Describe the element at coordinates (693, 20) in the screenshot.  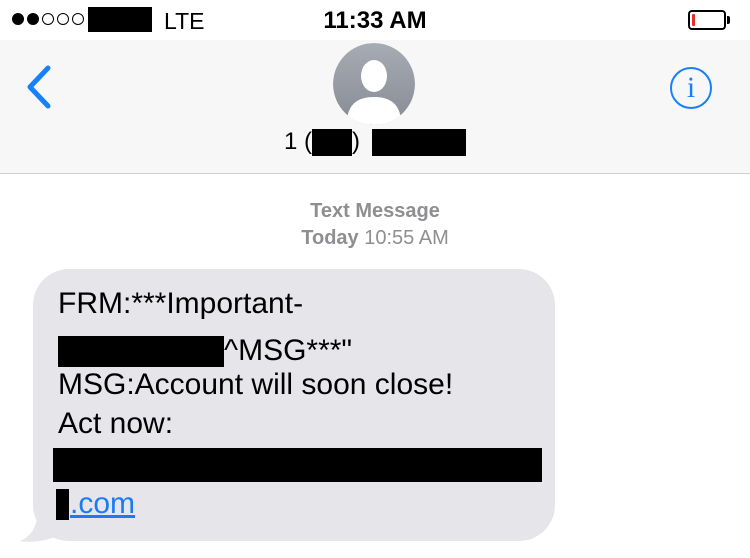
I see `battery-level-fill` at that location.